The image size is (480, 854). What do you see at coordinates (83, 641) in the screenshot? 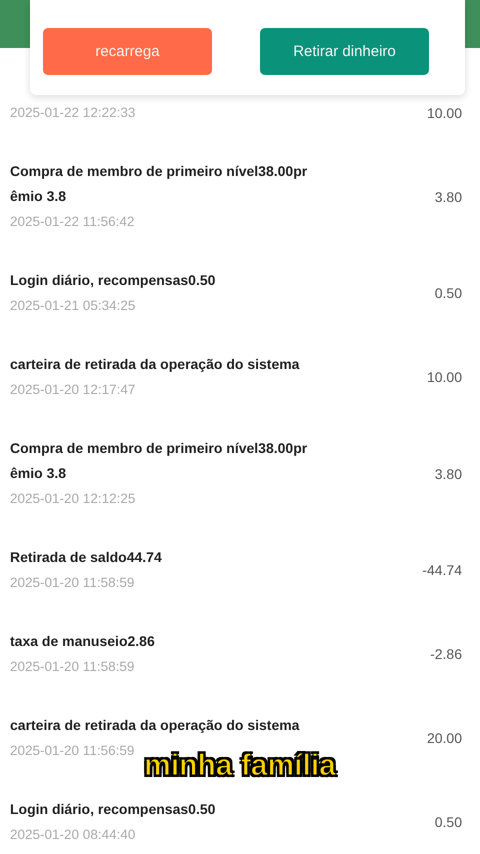
I see `record-title: taxa de manuseio2.86` at bounding box center [83, 641].